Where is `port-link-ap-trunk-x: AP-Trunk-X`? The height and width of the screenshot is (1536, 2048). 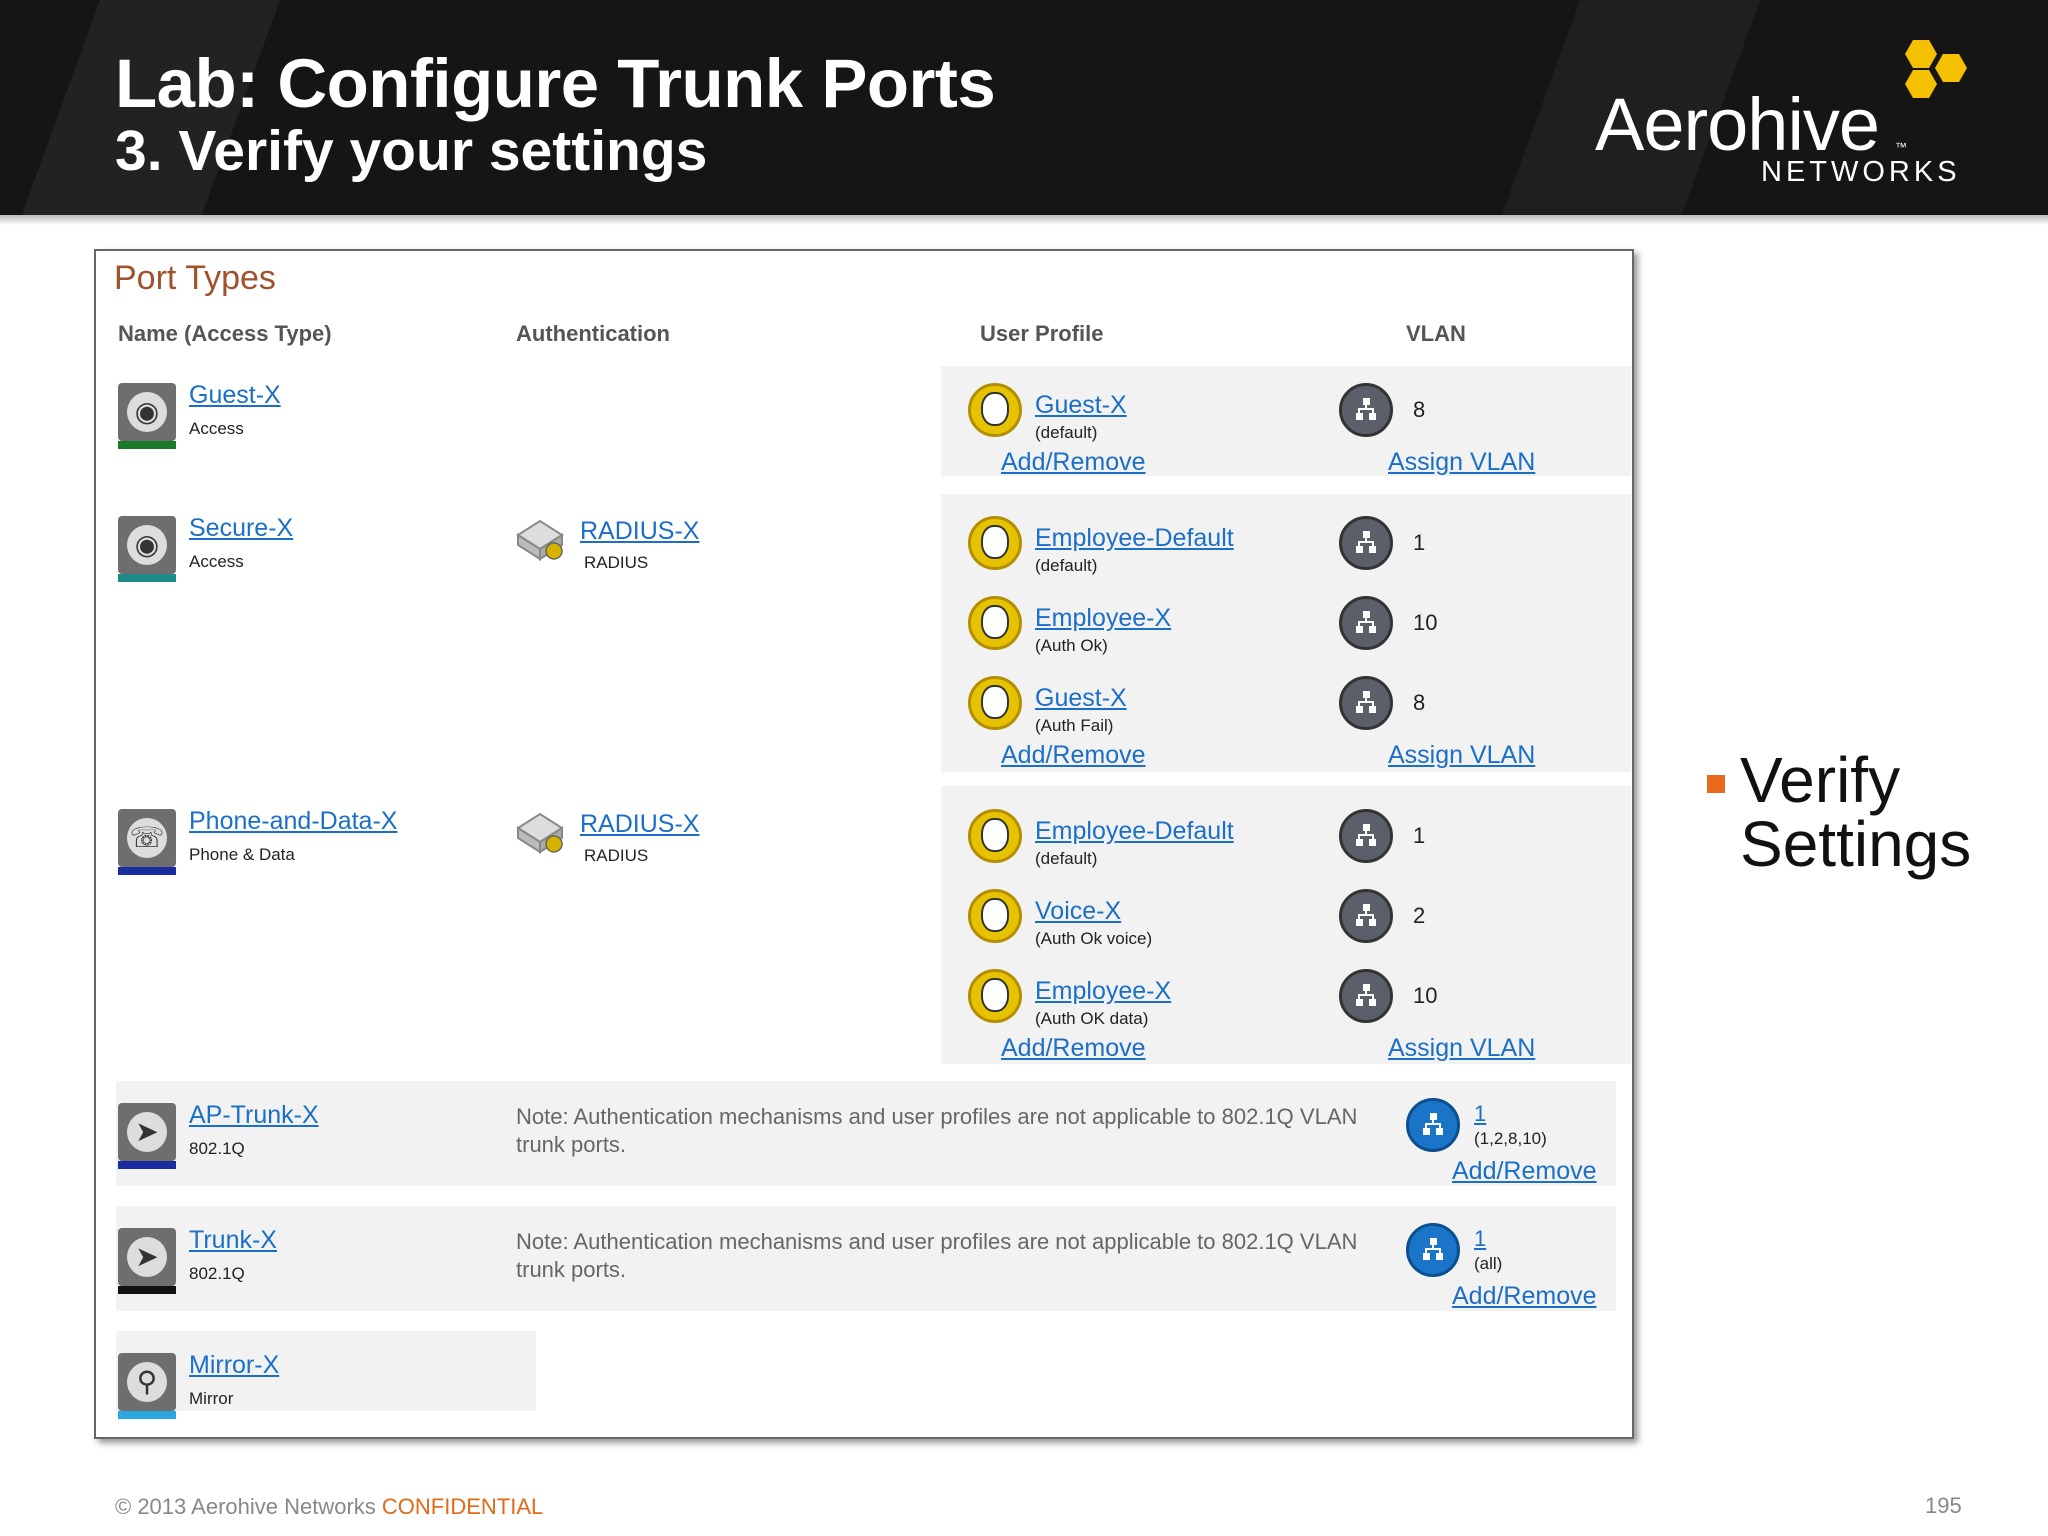 port-link-ap-trunk-x: AP-Trunk-X is located at coordinates (254, 1115).